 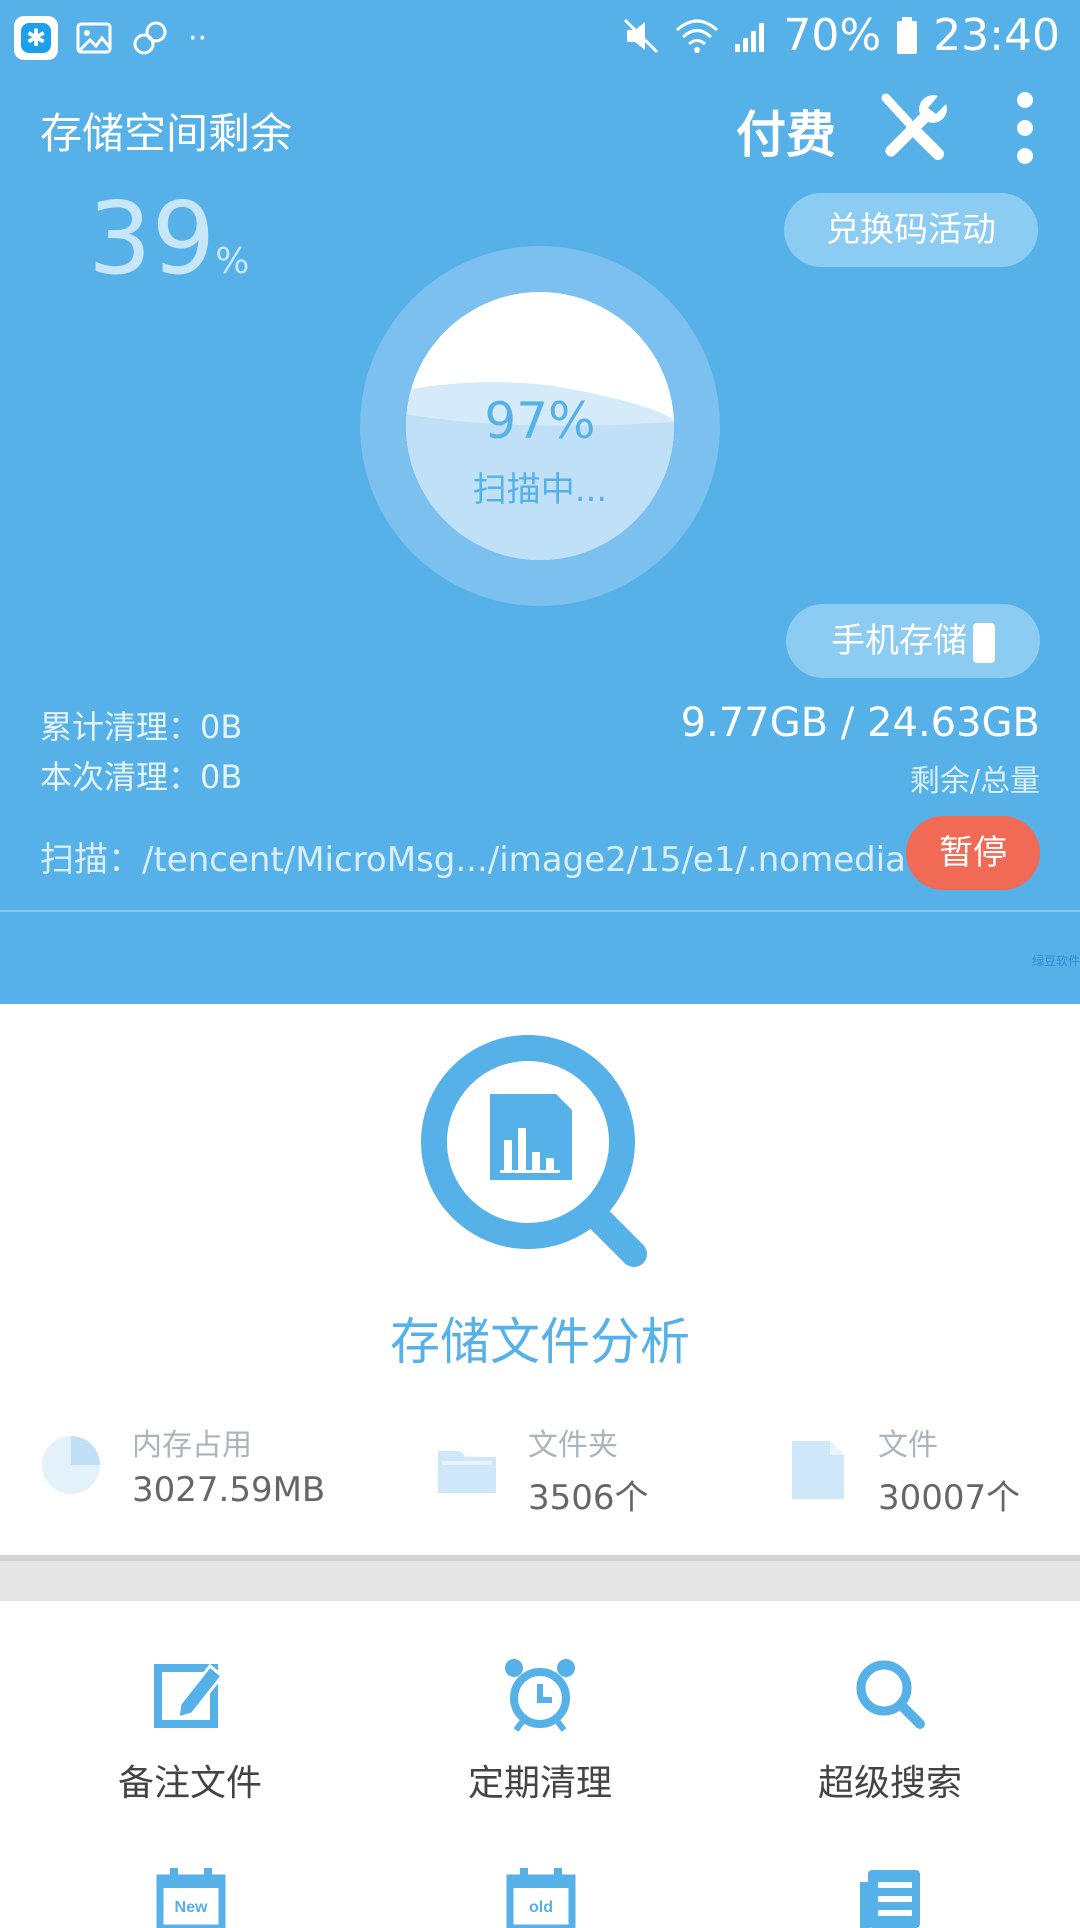 What do you see at coordinates (912, 128) in the screenshot?
I see `tools-icon` at bounding box center [912, 128].